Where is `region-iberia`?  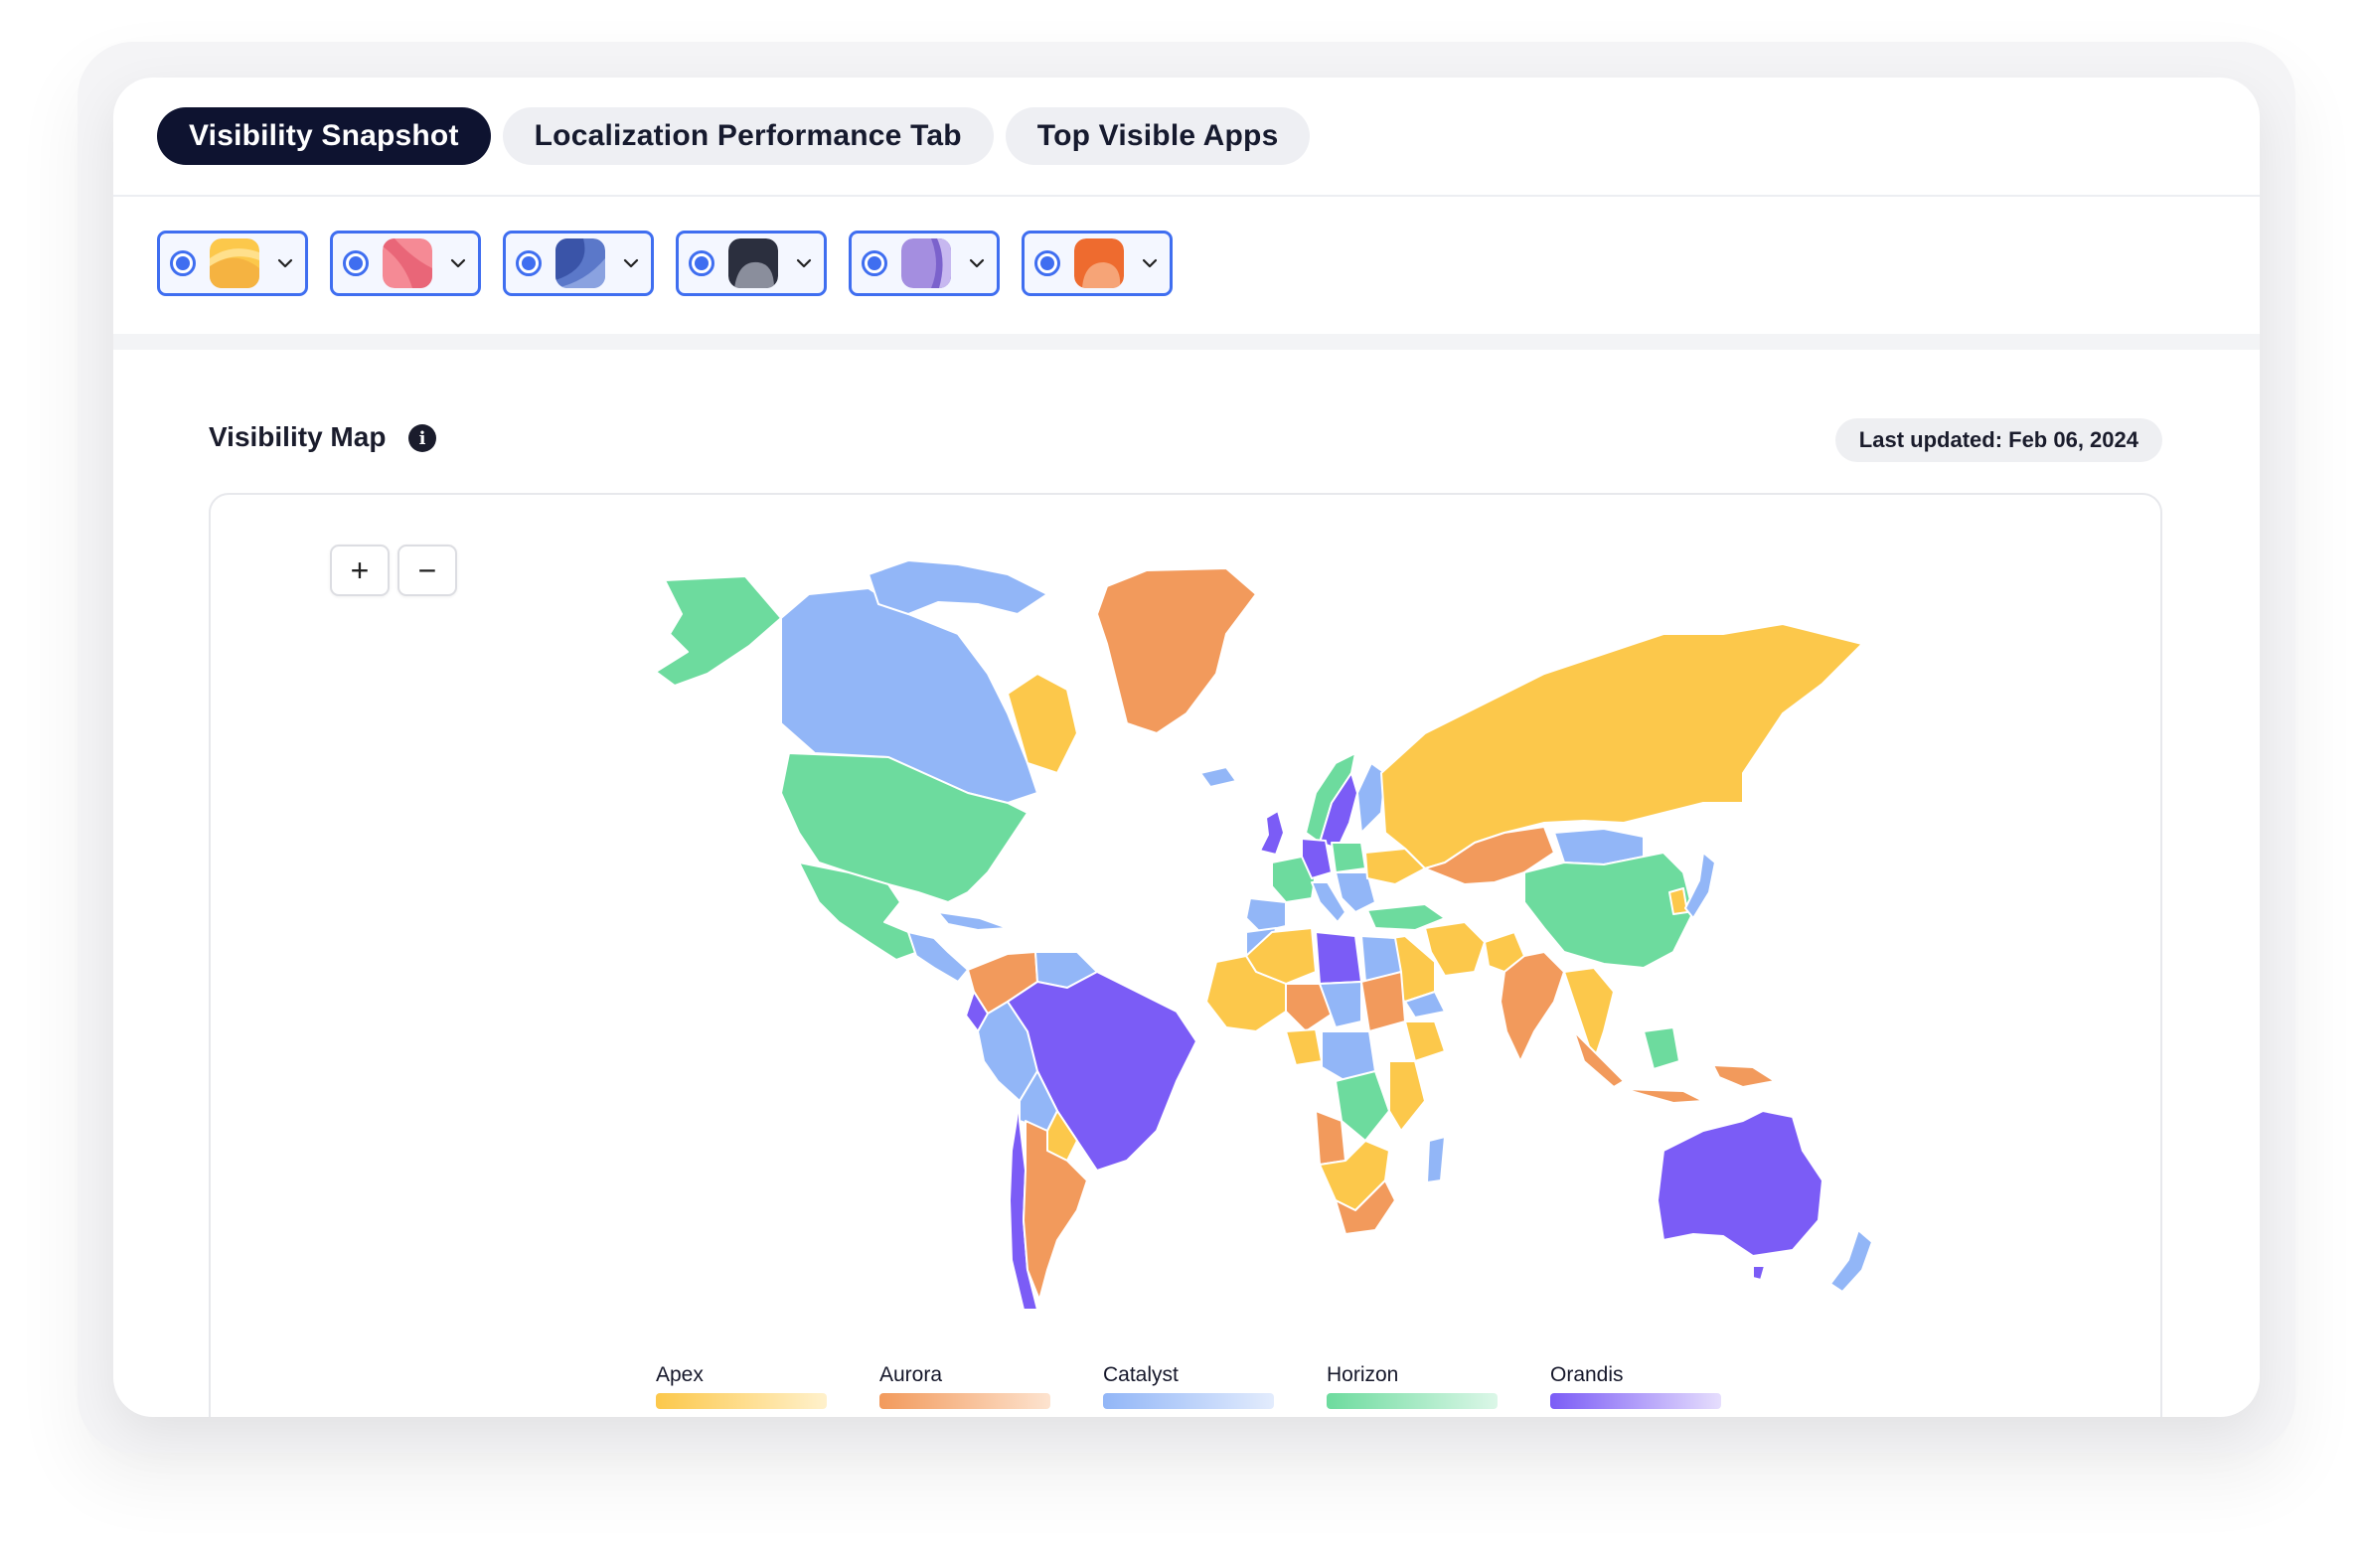
region-iberia is located at coordinates (1266, 915).